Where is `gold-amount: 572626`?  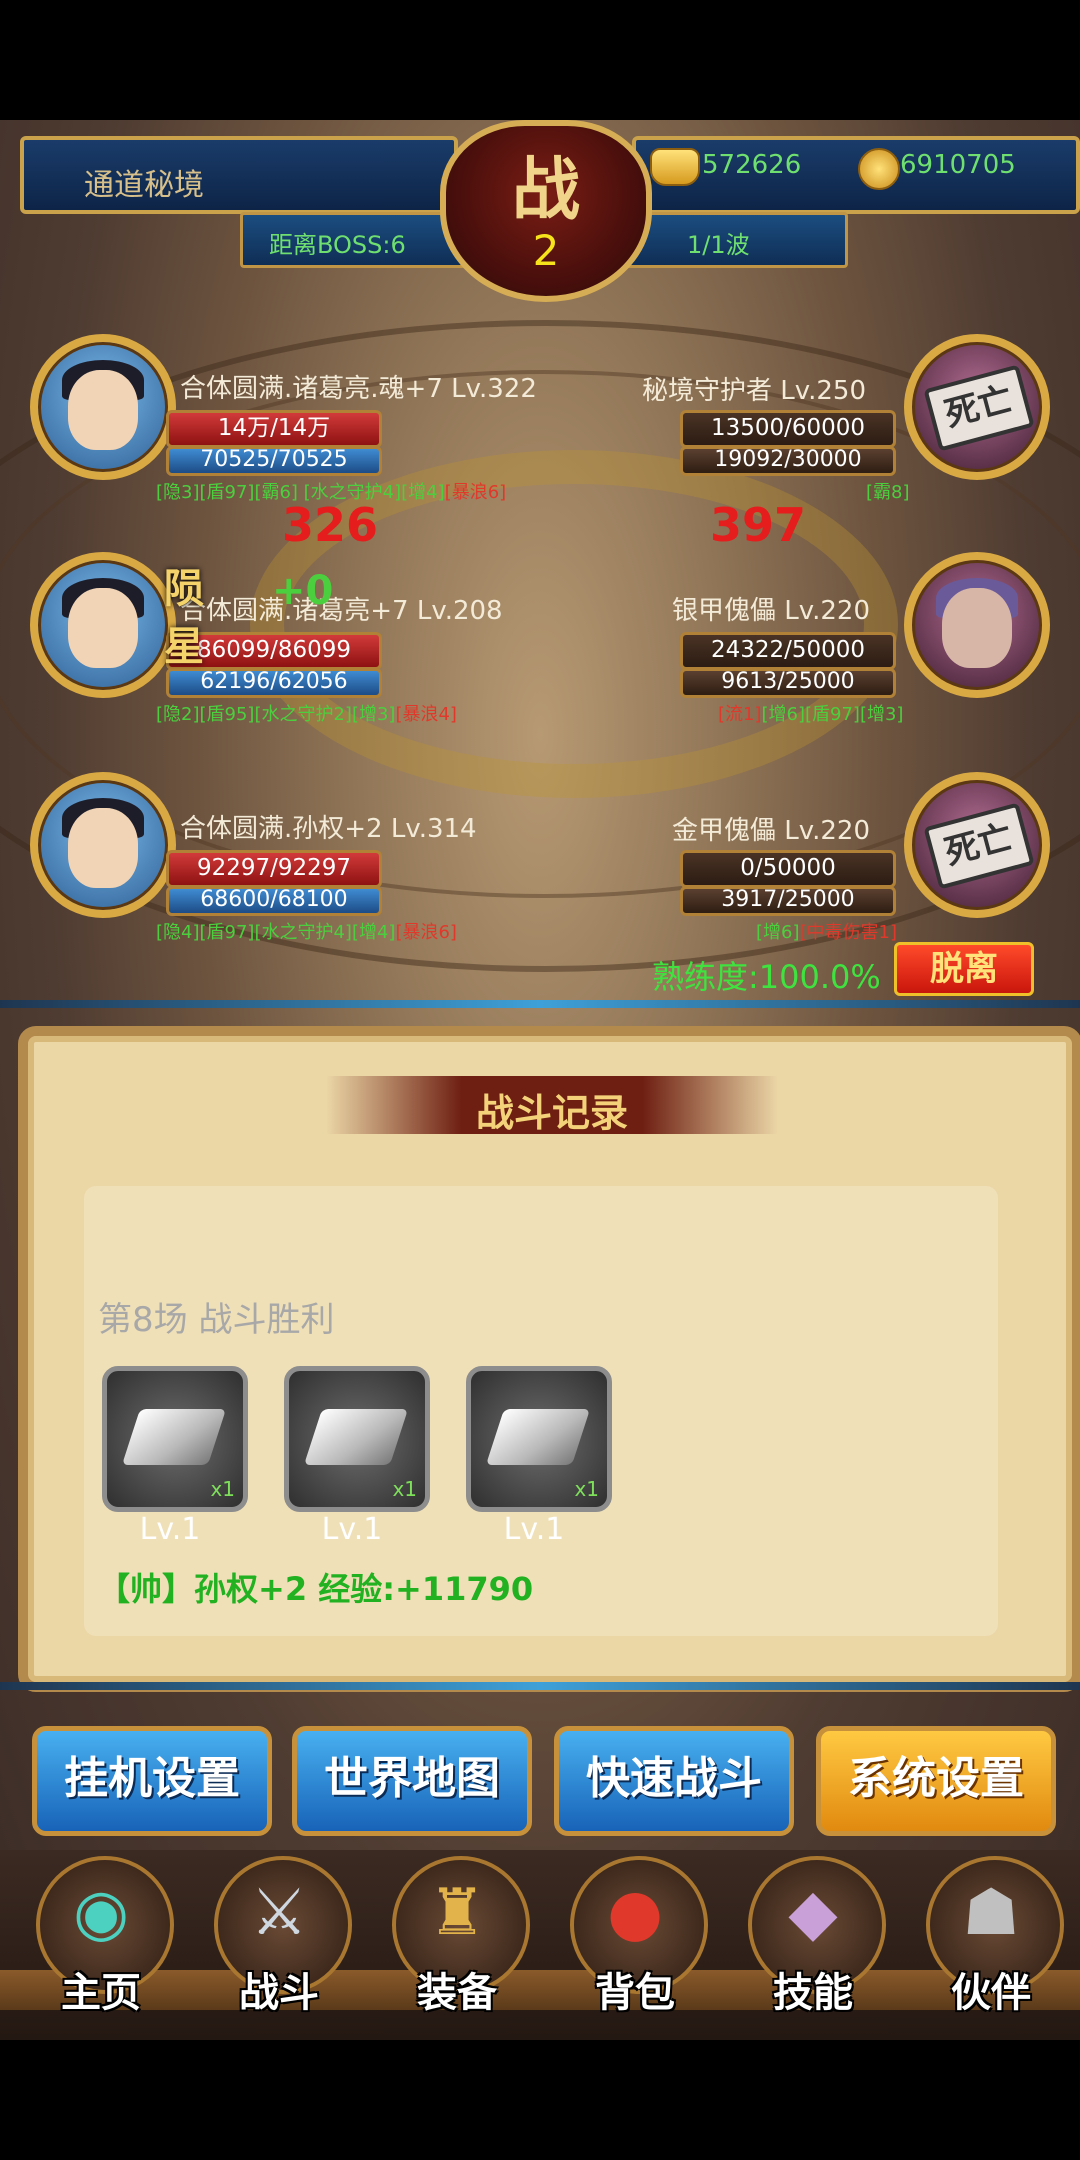
gold-amount: 572626 is located at coordinates (752, 165).